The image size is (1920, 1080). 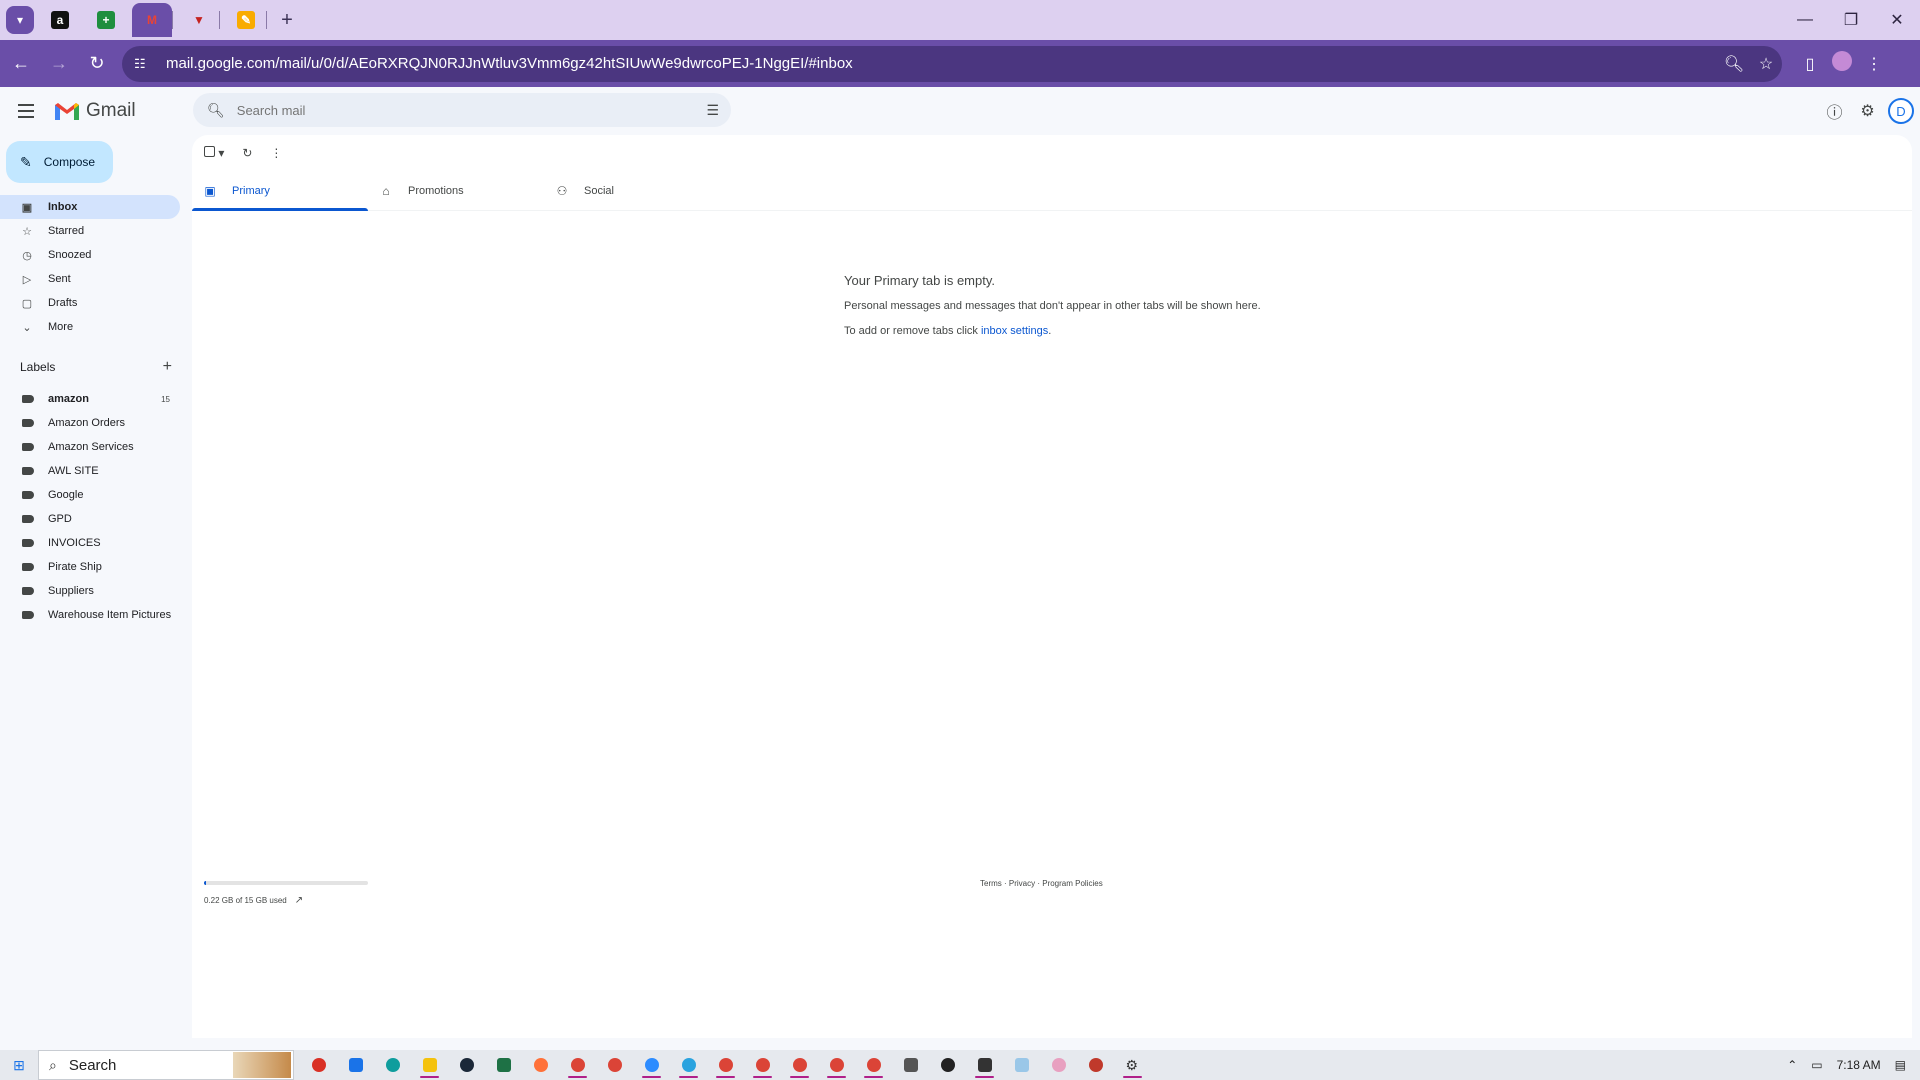 I want to click on battery-icon: ▭, so click(x=1816, y=1065).